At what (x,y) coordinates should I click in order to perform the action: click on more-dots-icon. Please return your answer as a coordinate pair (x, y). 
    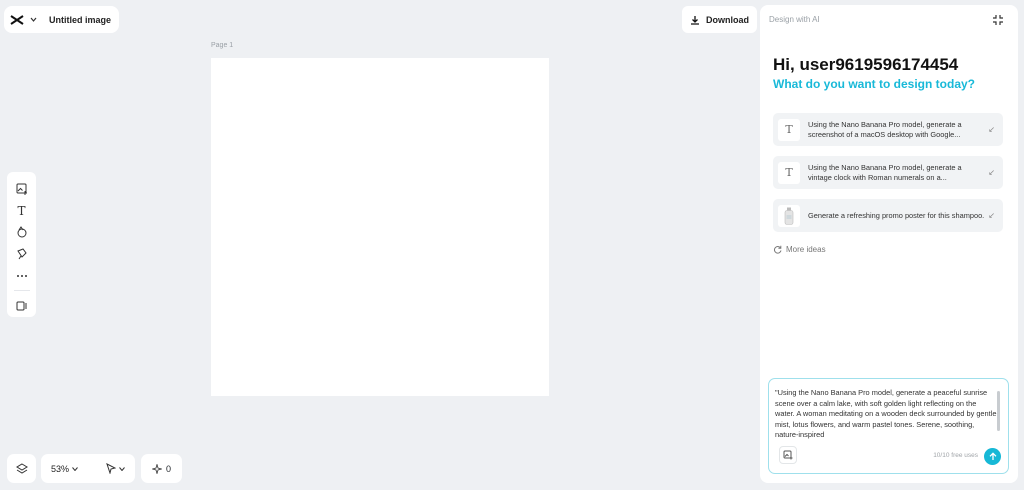
    Looking at the image, I should click on (21, 275).